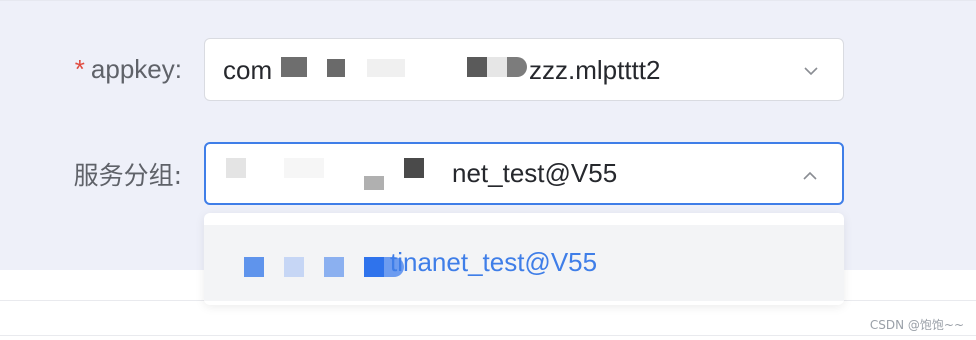 The image size is (976, 340). Describe the element at coordinates (535, 173) in the screenshot. I see `service-group-value: net_test@V55` at that location.